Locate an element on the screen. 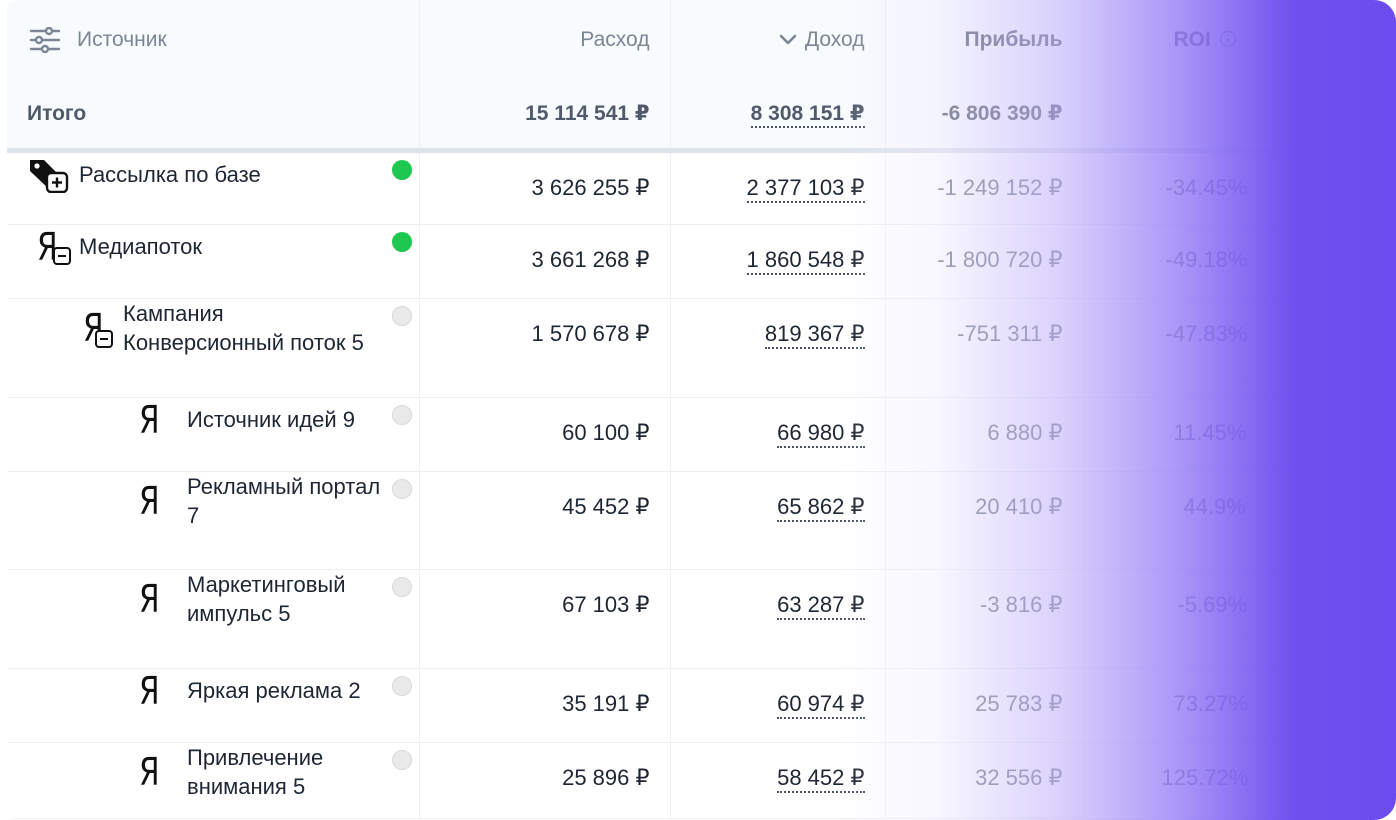 Image resolution: width=1396 pixels, height=820 pixels. source-cell: Я Источник идей 9 is located at coordinates (213, 434).